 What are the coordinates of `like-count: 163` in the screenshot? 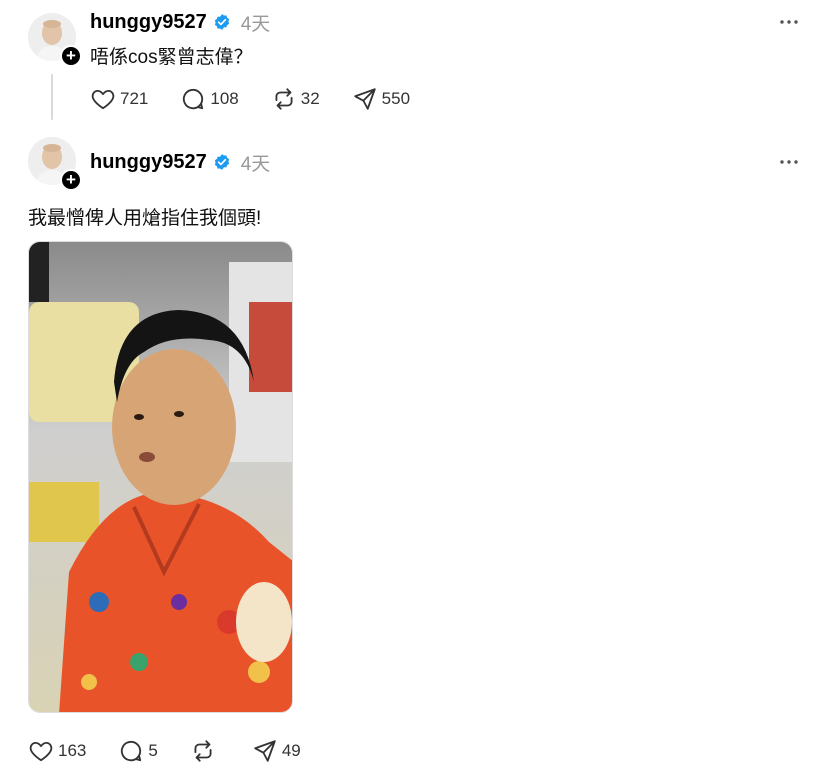 It's located at (72, 750).